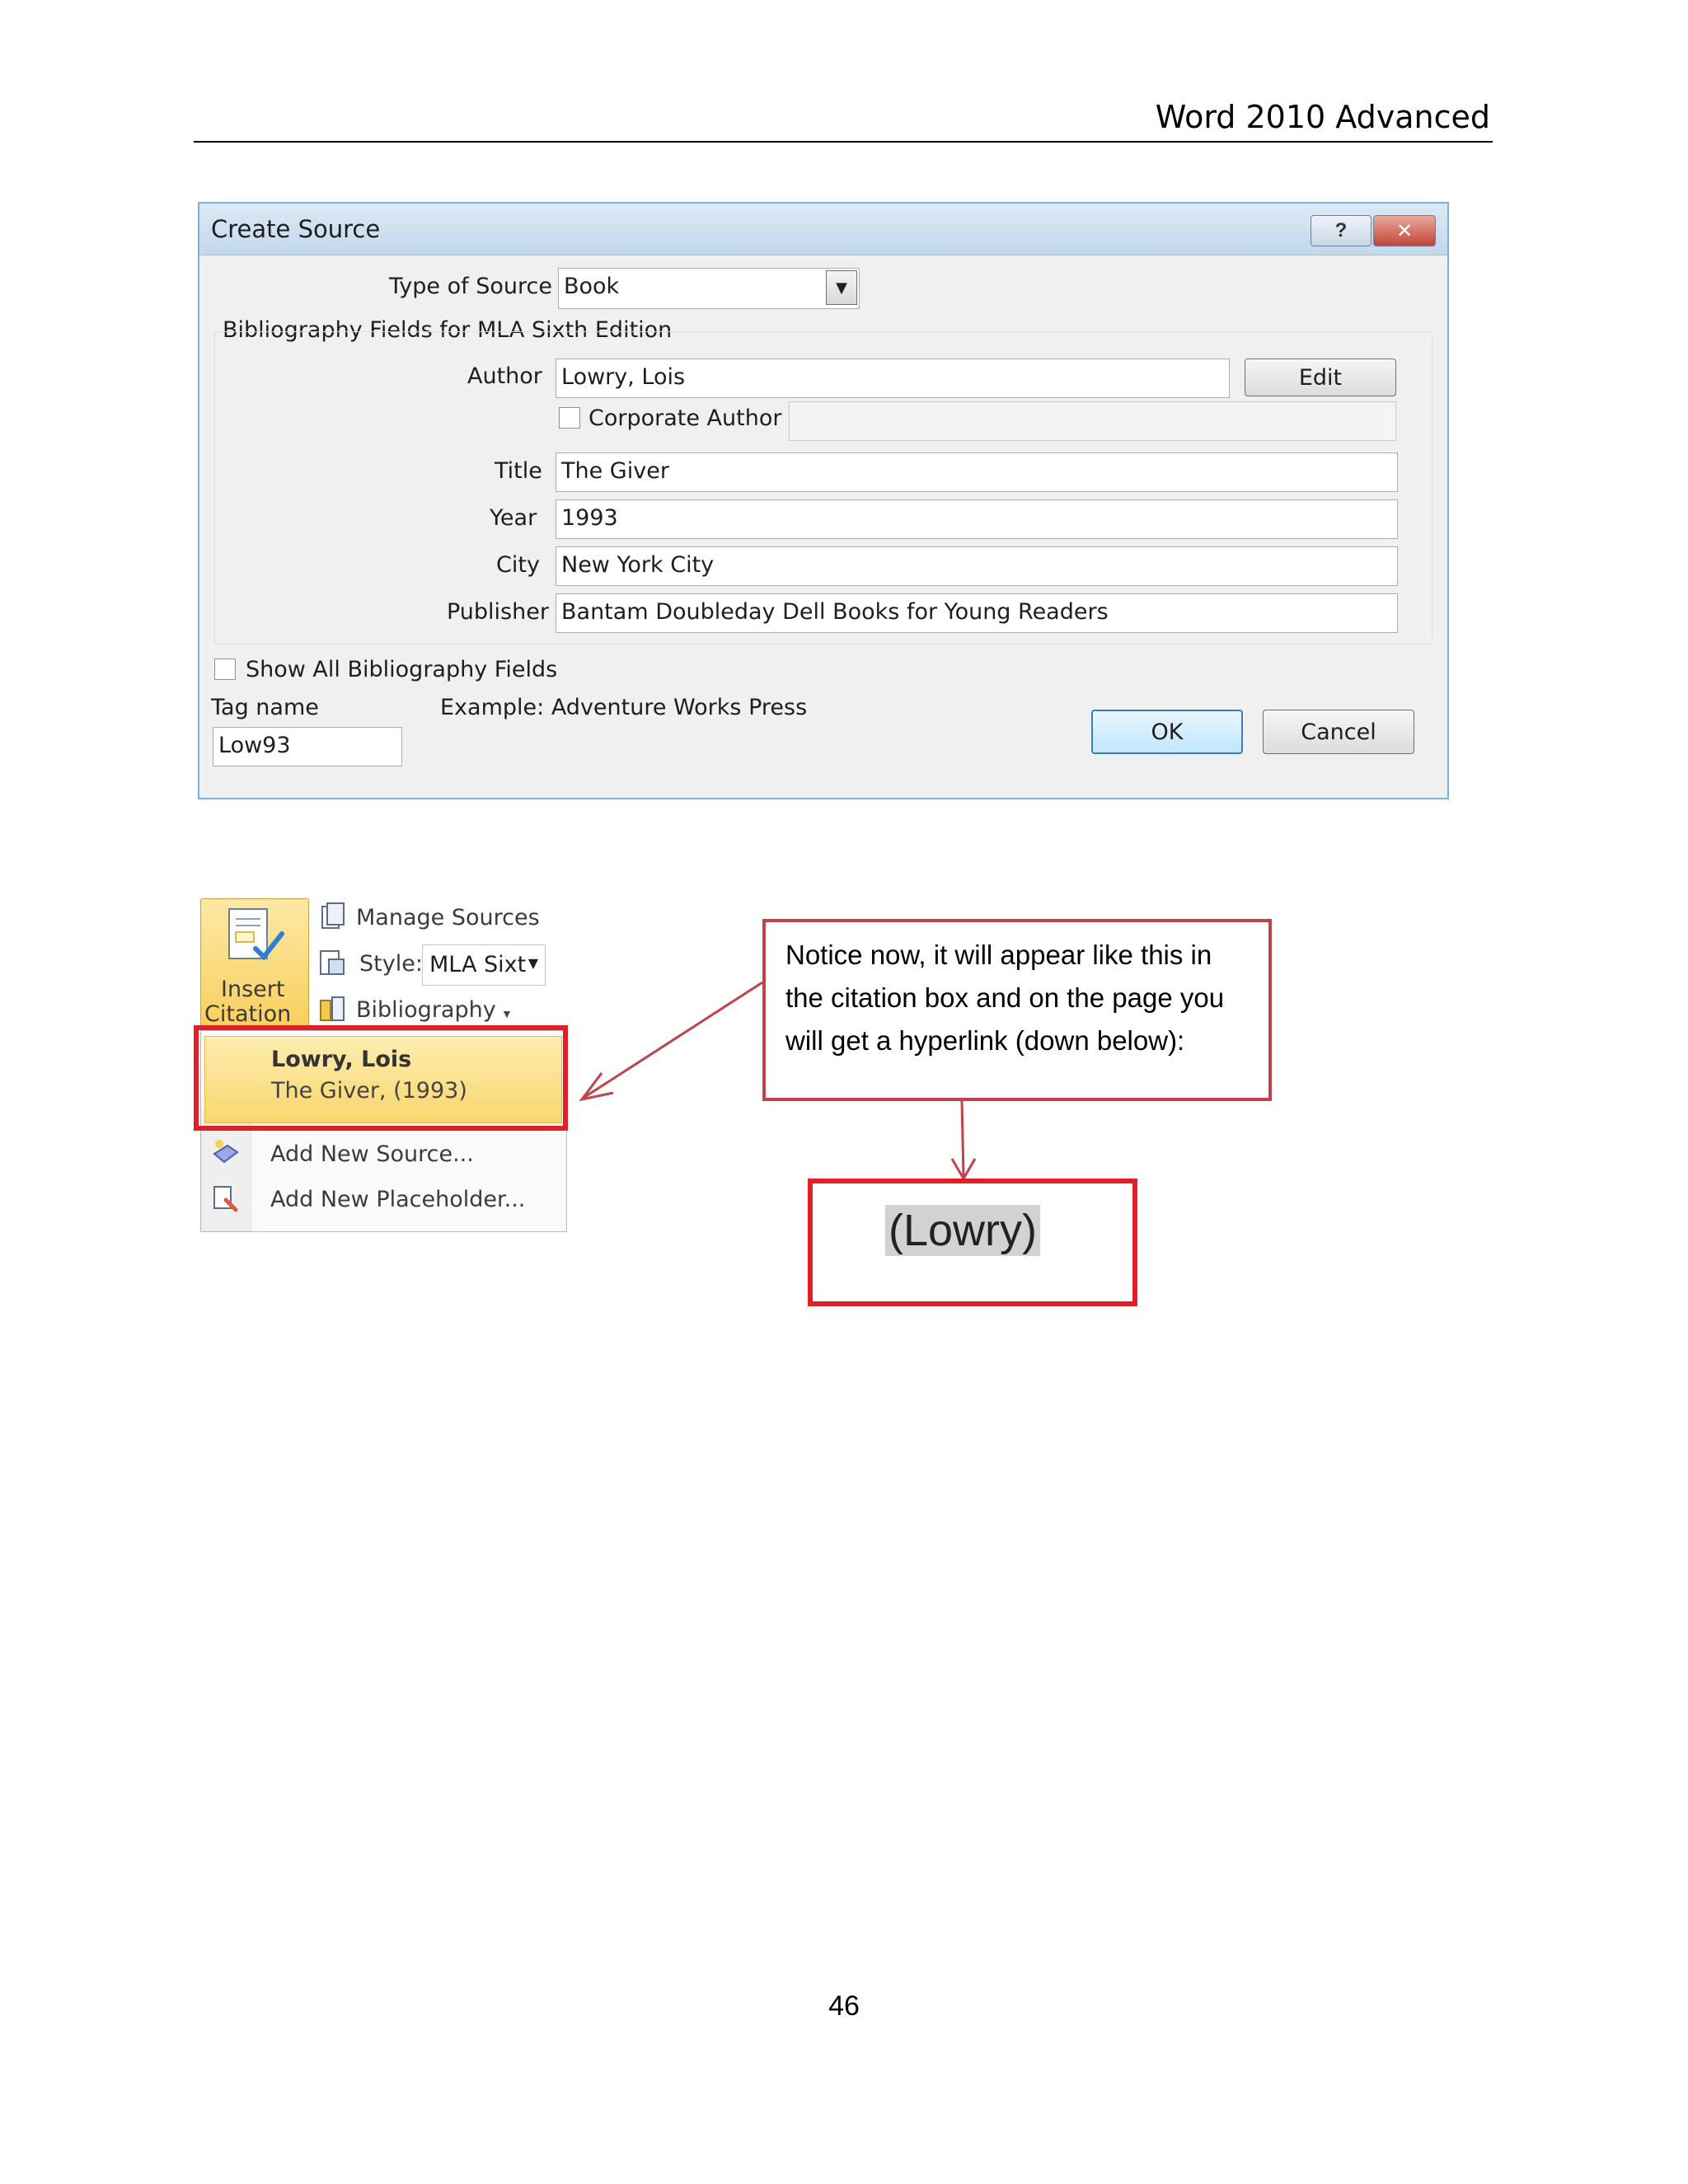 Image resolution: width=1688 pixels, height=2184 pixels. What do you see at coordinates (963, 1230) in the screenshot?
I see `citation-example-text: (Lowry)` at bounding box center [963, 1230].